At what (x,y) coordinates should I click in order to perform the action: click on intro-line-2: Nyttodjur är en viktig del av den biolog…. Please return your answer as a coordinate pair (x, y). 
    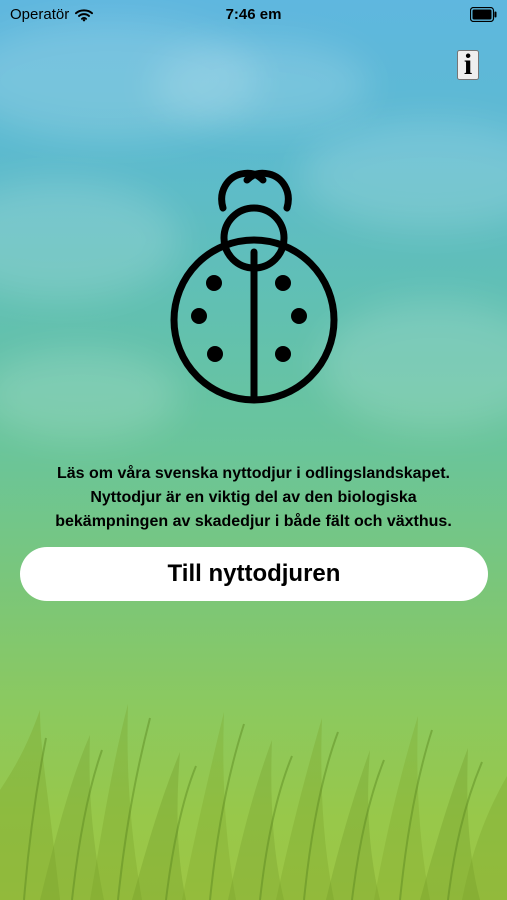
    Looking at the image, I should click on (253, 497).